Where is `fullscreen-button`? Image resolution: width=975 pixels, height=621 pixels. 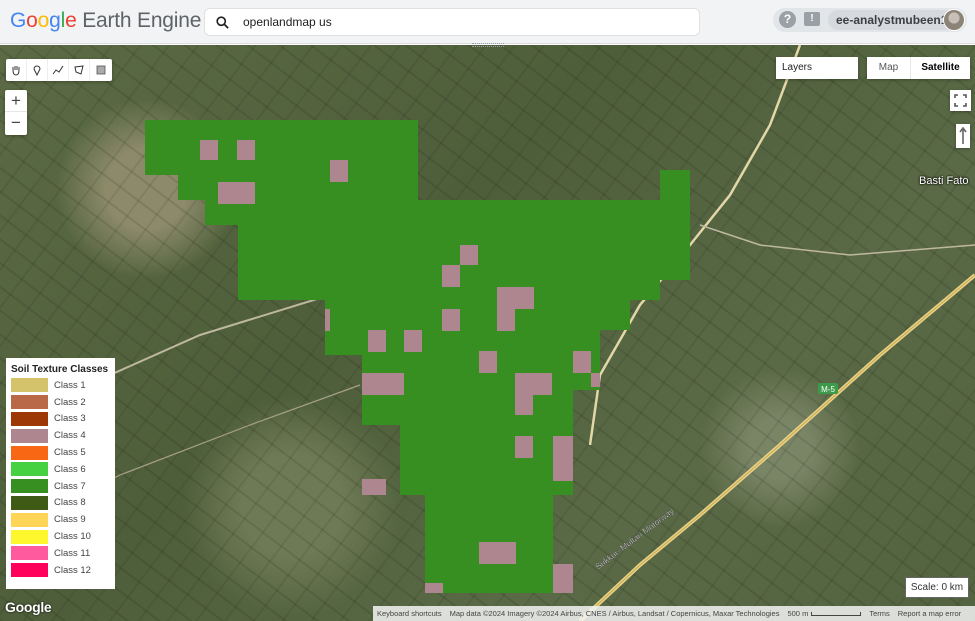 fullscreen-button is located at coordinates (960, 100).